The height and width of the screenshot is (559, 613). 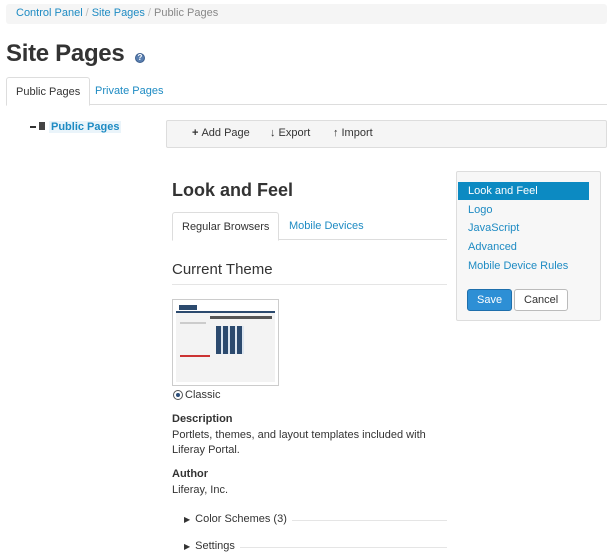 I want to click on import-button: ↑ Import, so click(x=353, y=133).